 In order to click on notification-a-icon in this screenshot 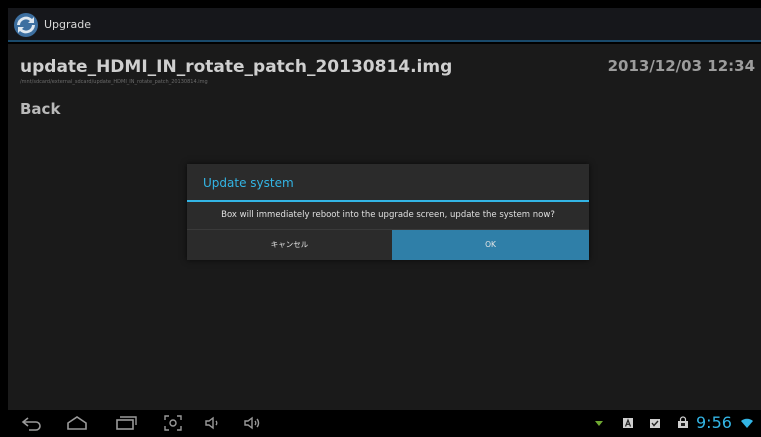, I will do `click(628, 422)`.